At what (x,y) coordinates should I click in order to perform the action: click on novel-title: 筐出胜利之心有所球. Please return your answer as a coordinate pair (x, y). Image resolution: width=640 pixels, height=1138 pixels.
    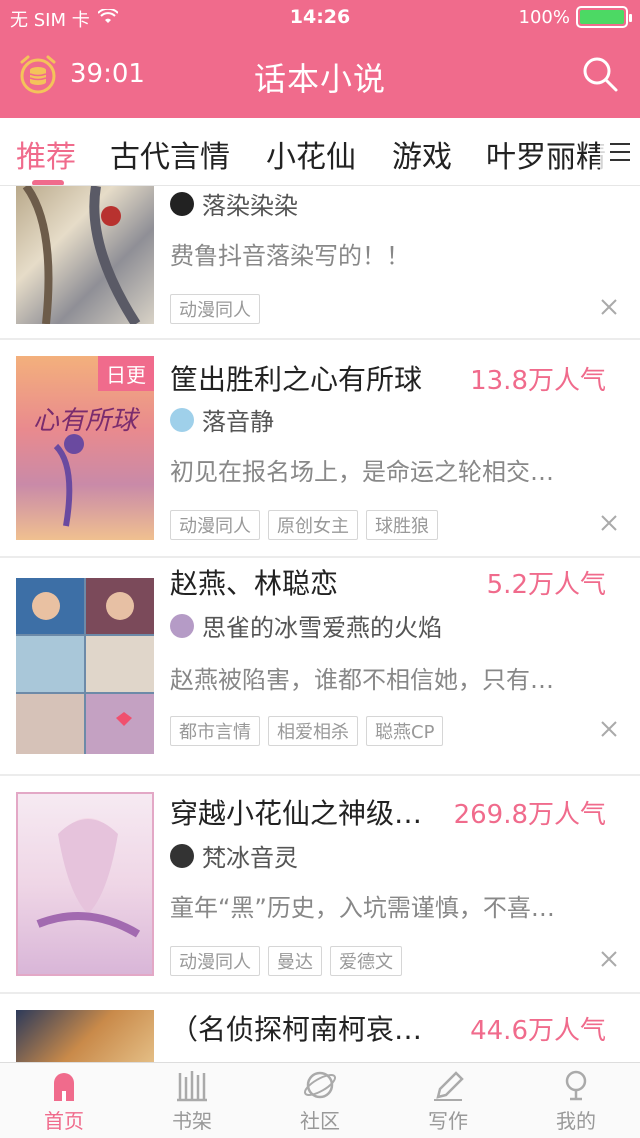
    Looking at the image, I should click on (296, 378).